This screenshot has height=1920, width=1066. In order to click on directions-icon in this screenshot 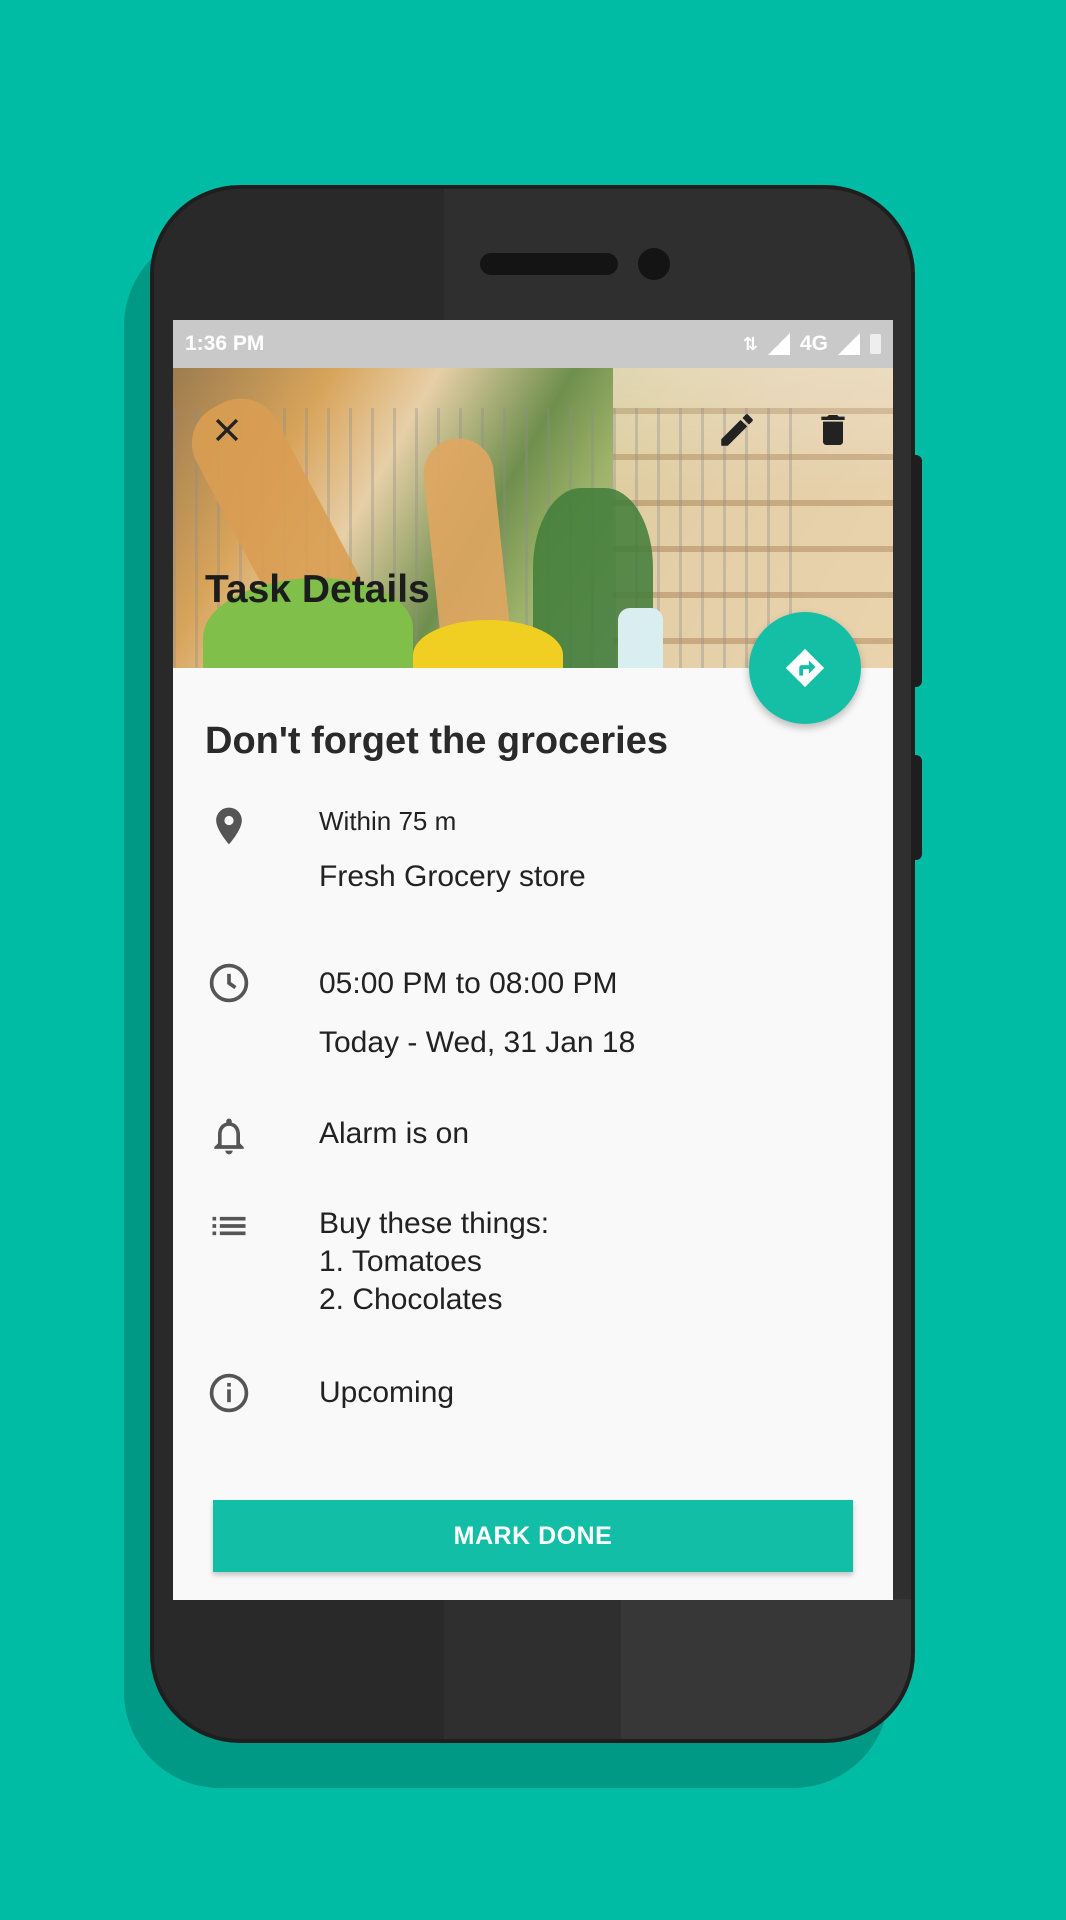, I will do `click(805, 668)`.